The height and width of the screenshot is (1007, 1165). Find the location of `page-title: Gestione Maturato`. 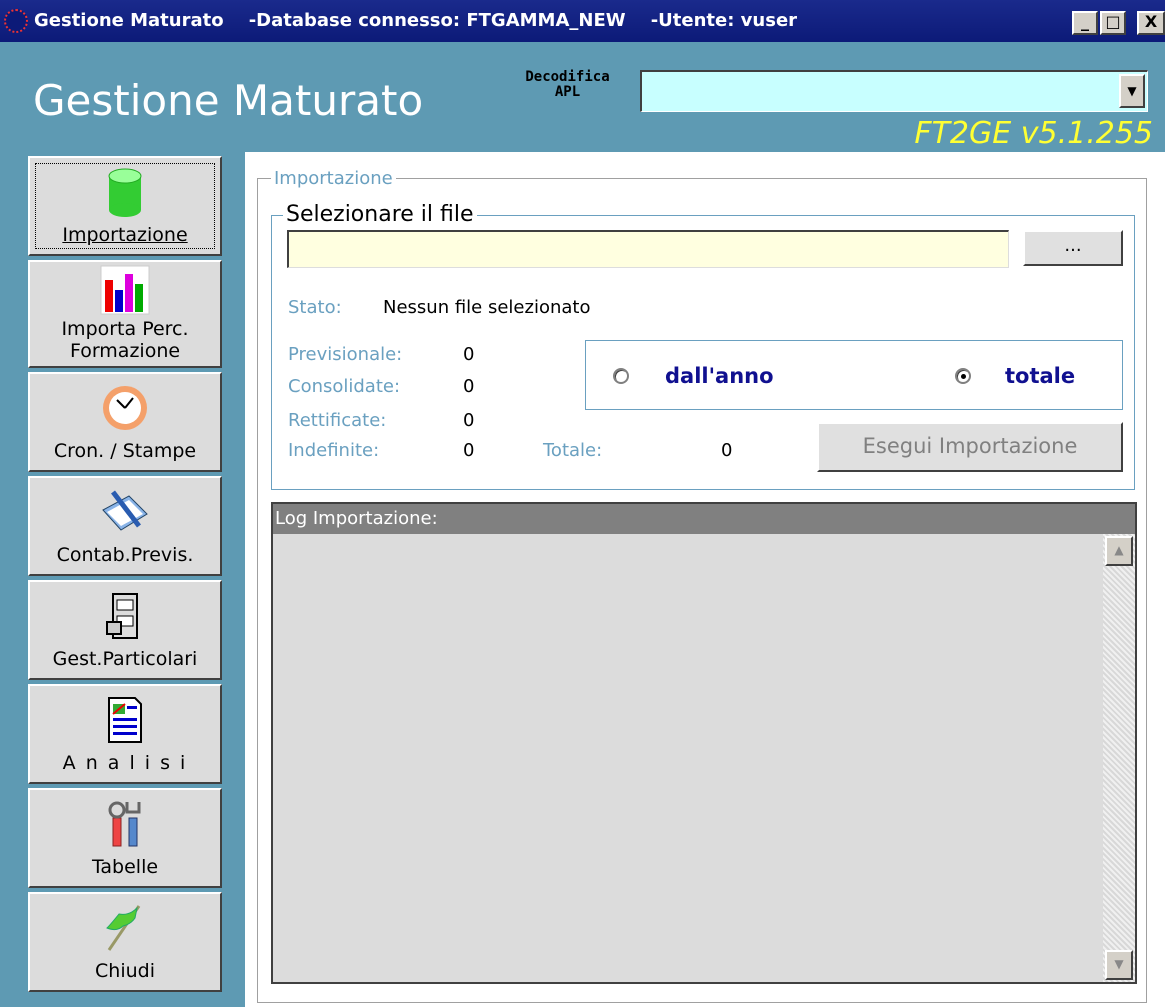

page-title: Gestione Maturato is located at coordinates (228, 100).